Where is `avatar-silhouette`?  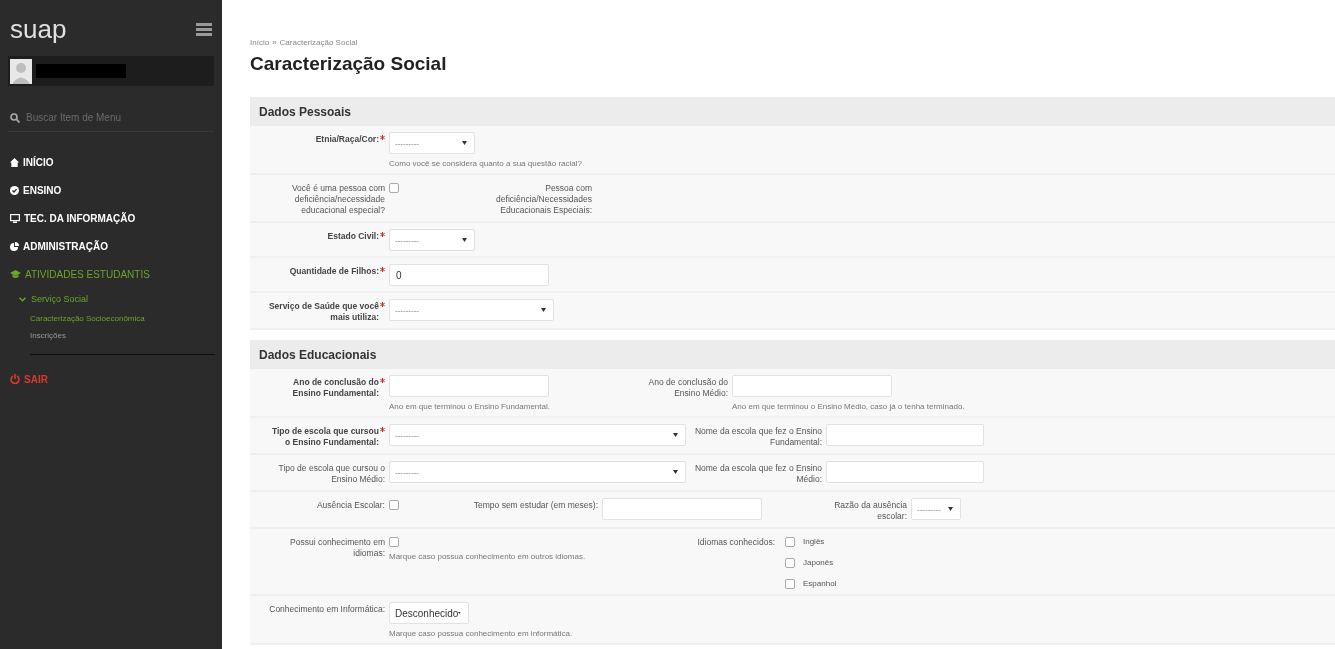
avatar-silhouette is located at coordinates (21, 71).